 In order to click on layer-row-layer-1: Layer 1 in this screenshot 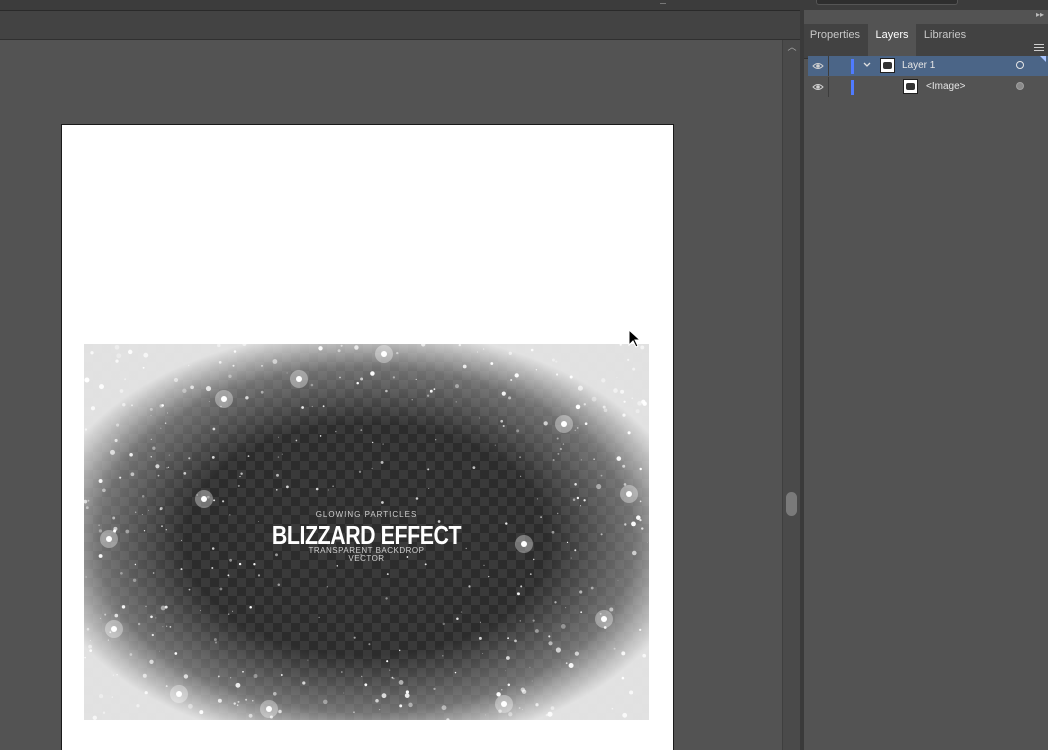, I will do `click(928, 66)`.